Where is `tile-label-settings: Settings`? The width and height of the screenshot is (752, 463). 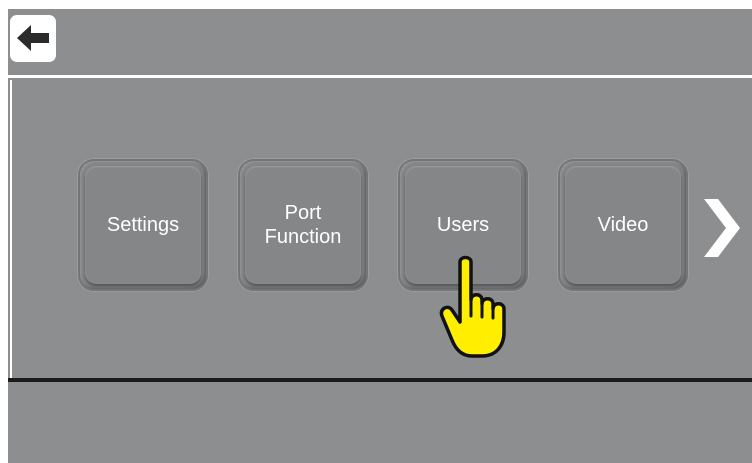 tile-label-settings: Settings is located at coordinates (143, 225).